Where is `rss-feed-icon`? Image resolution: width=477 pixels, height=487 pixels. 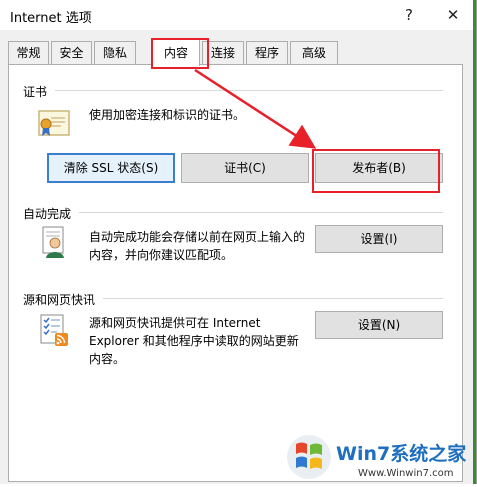
rss-feed-icon is located at coordinates (54, 330).